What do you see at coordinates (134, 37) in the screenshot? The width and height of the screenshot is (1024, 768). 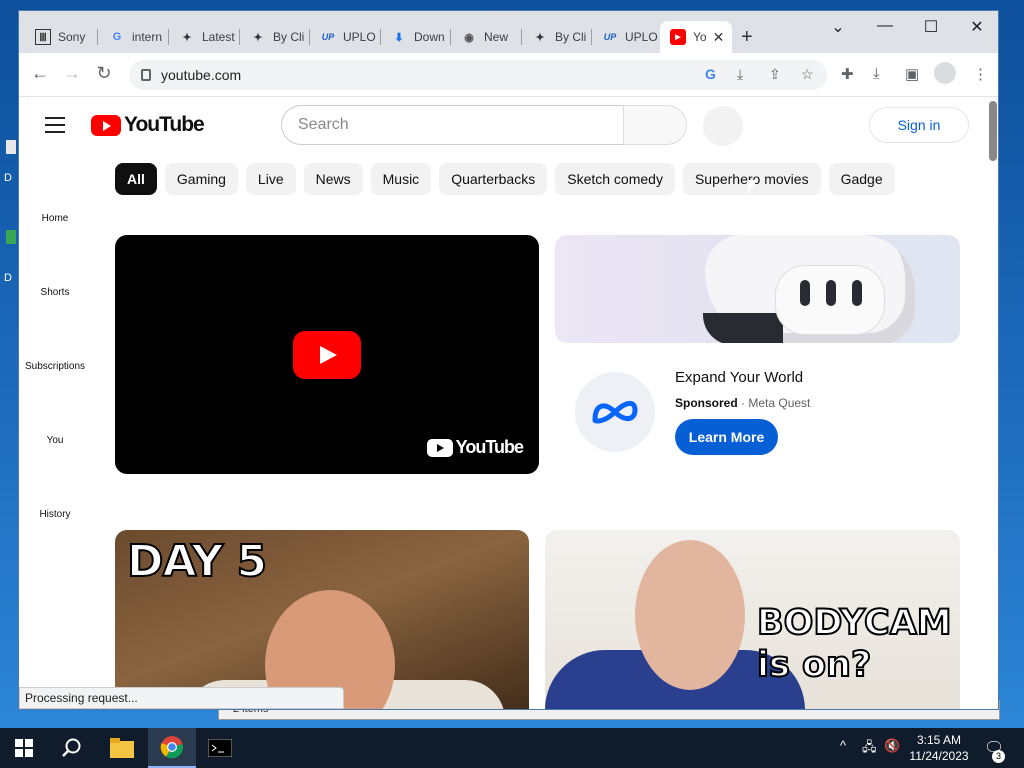 I see `tab-internet: G intern` at bounding box center [134, 37].